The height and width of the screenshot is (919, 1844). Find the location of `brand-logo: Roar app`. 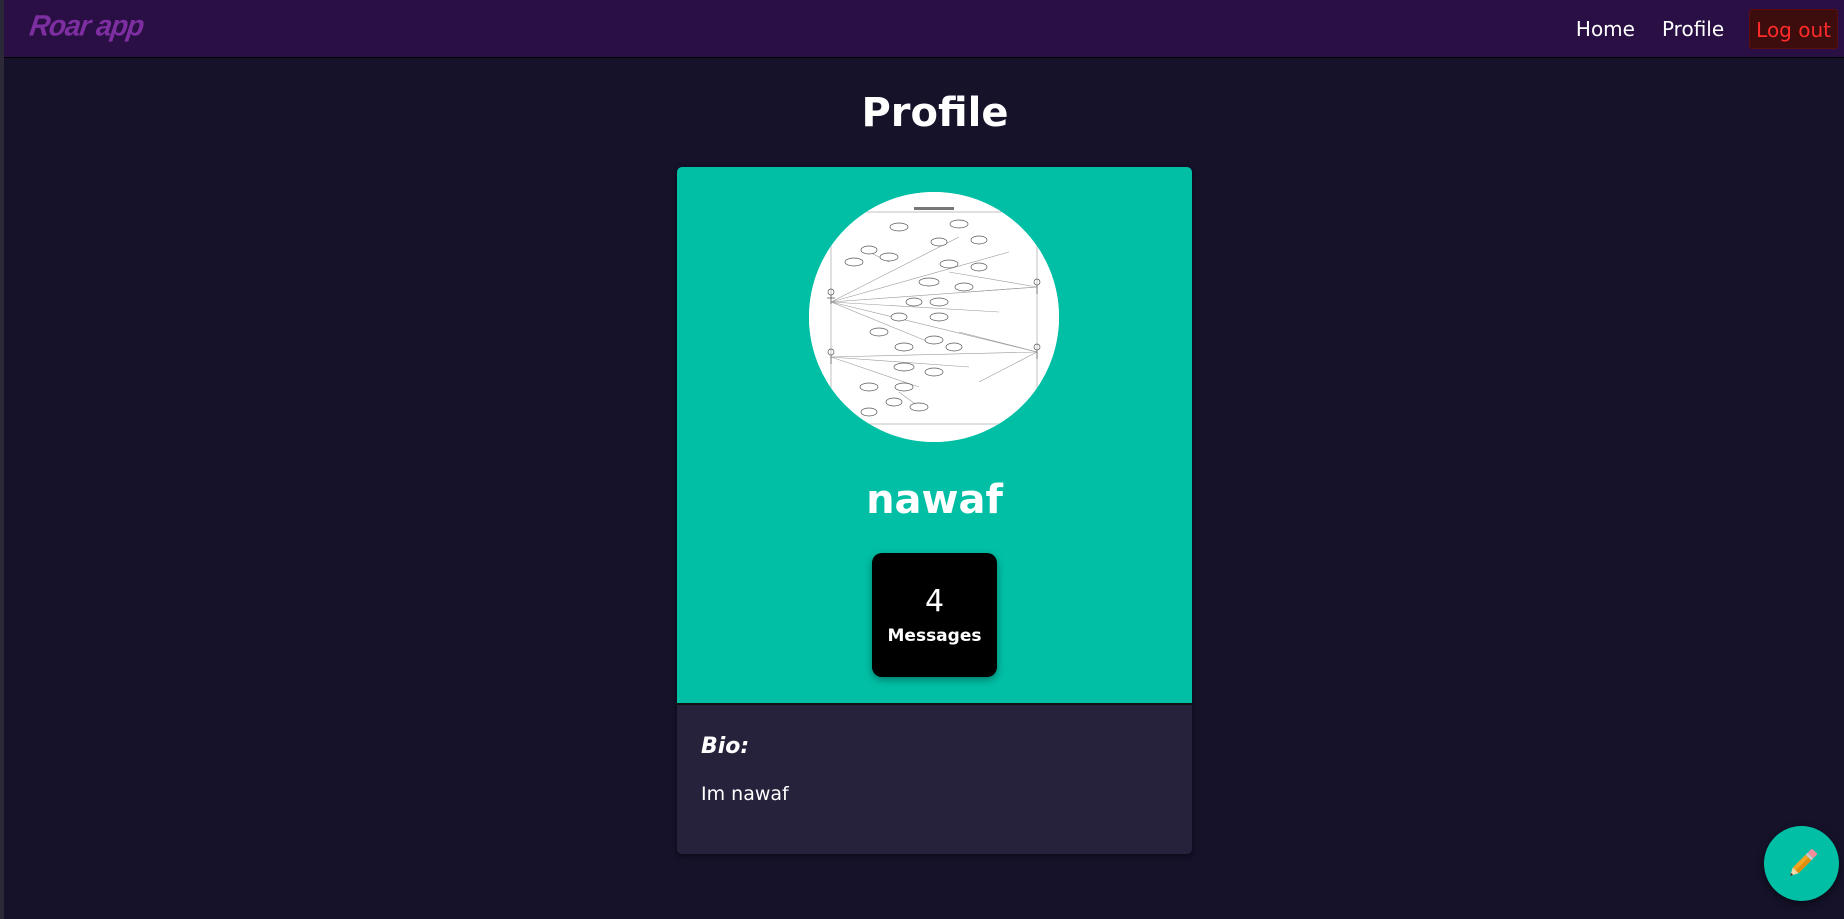

brand-logo: Roar app is located at coordinates (87, 26).